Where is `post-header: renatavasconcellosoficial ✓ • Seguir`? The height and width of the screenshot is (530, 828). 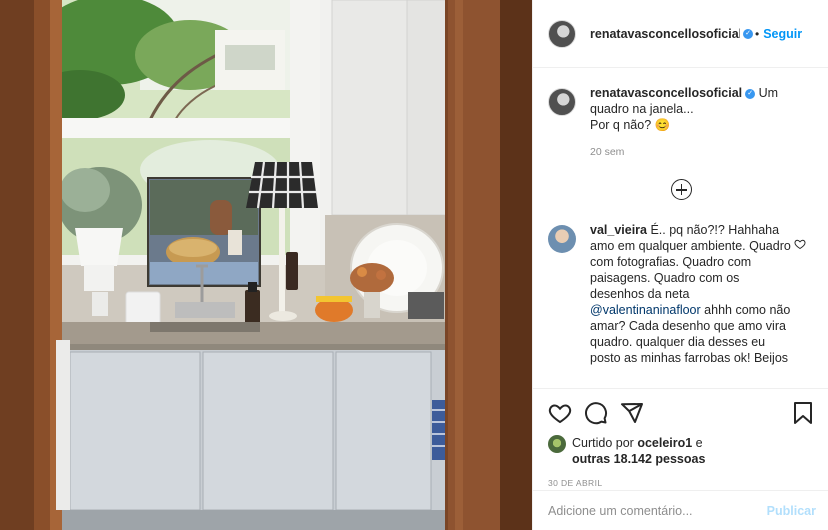 post-header: renatavasconcellosoficial ✓ • Seguir is located at coordinates (680, 34).